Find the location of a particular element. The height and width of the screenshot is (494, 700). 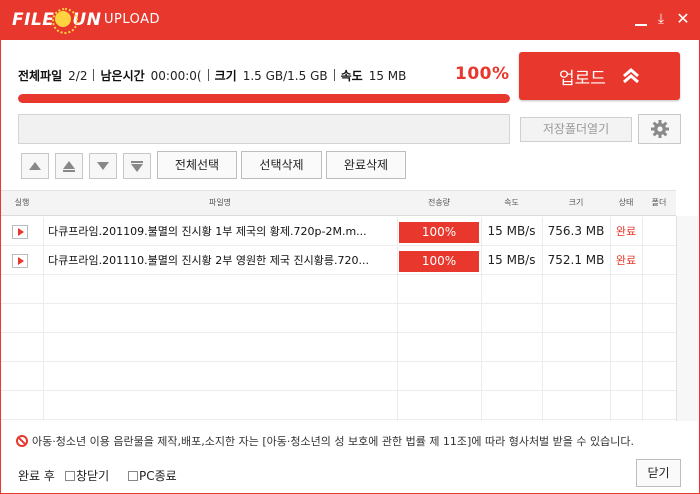

column-header-folder: 폴더 is located at coordinates (659, 203).